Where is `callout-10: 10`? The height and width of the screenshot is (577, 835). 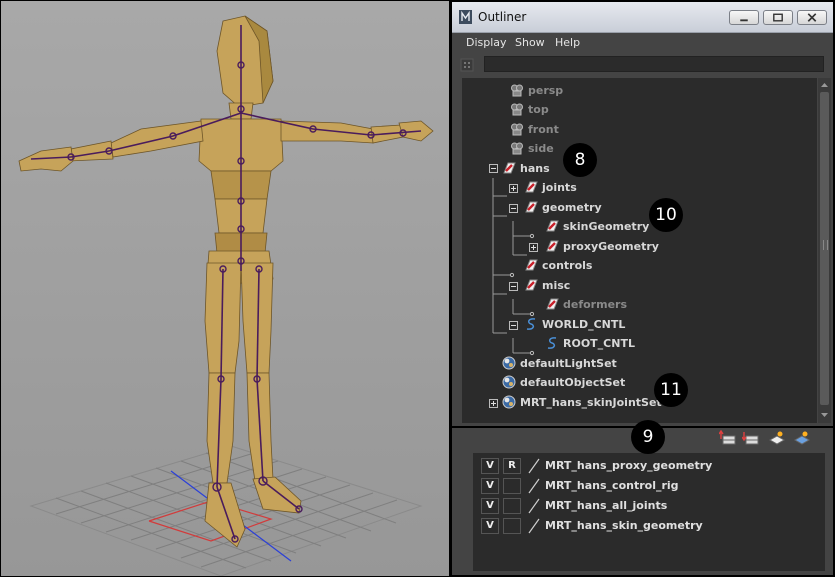
callout-10: 10 is located at coordinates (666, 215).